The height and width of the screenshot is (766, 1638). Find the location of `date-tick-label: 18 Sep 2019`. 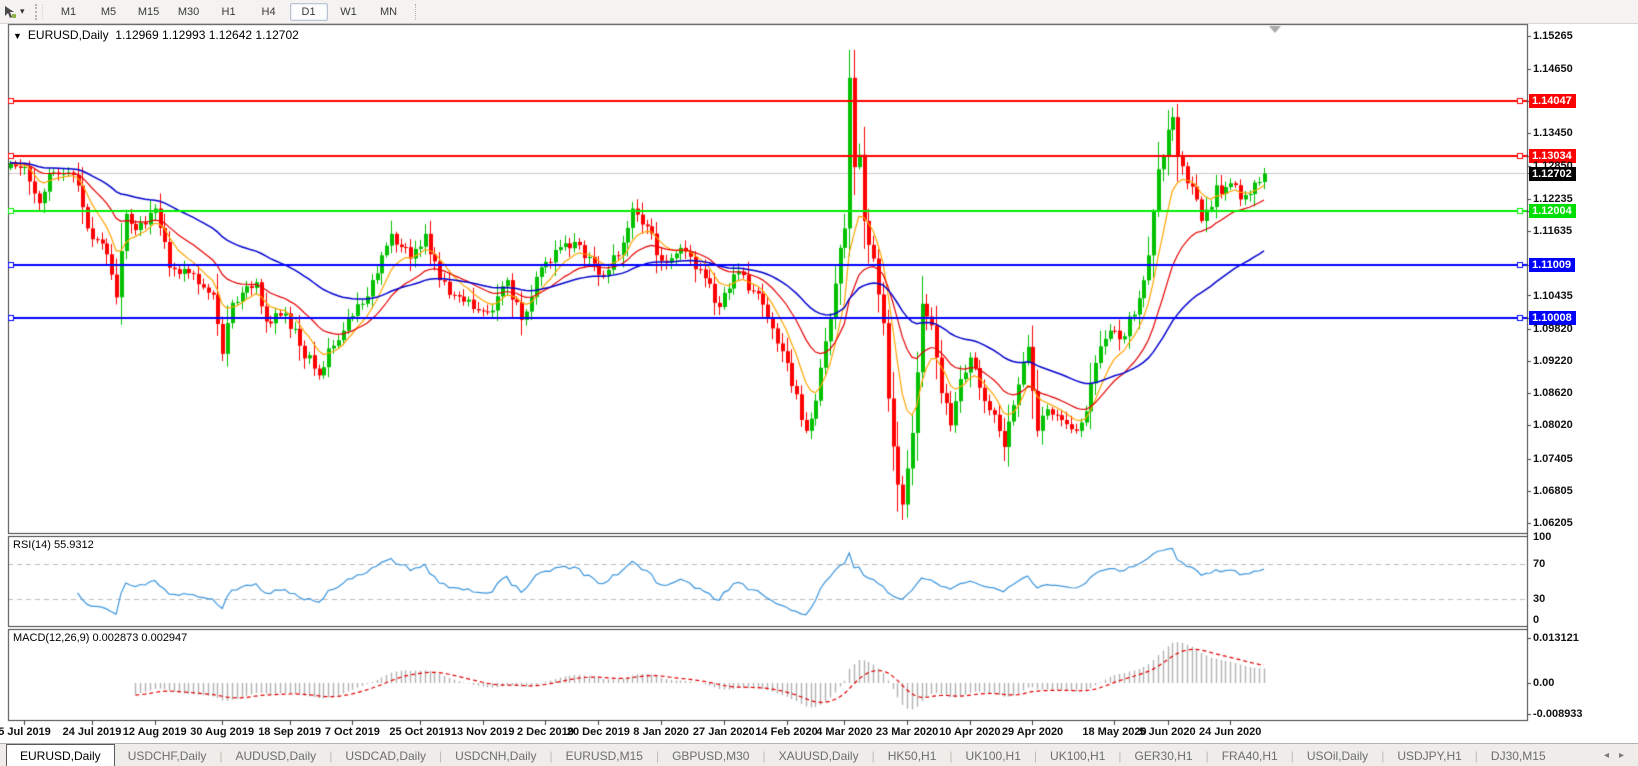

date-tick-label: 18 Sep 2019 is located at coordinates (290, 732).